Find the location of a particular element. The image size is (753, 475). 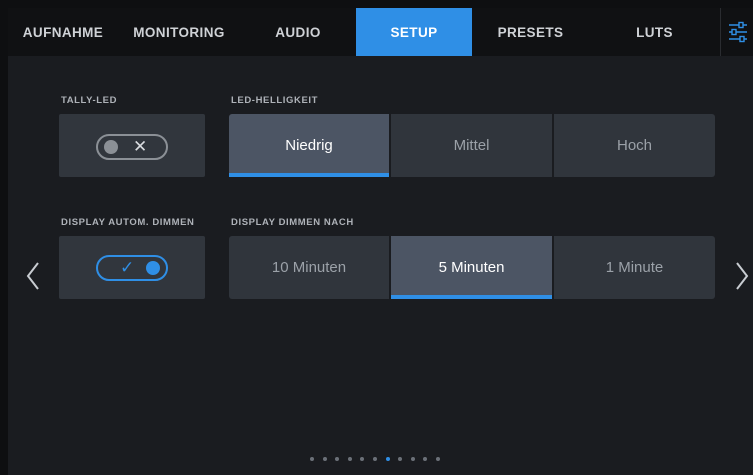

settings-button is located at coordinates (736, 32).